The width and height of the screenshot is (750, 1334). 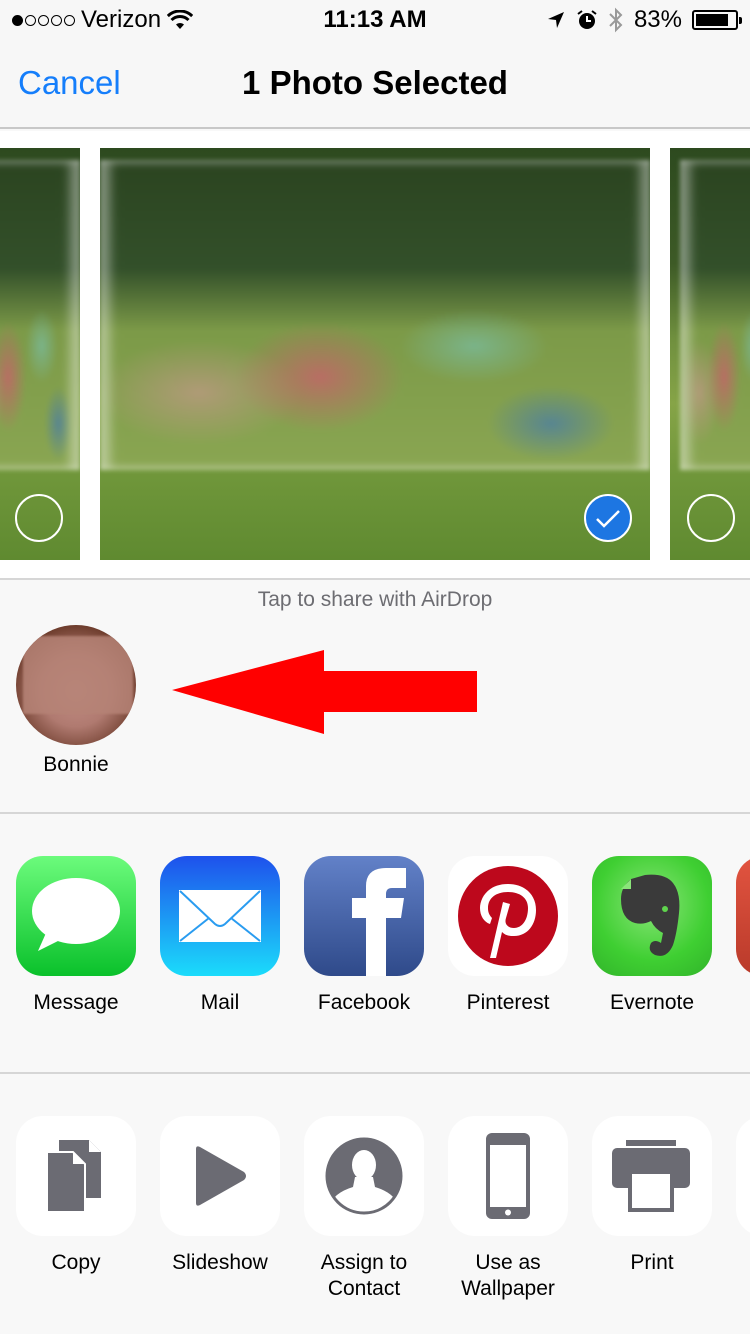 I want to click on share-app-facebook: Facebook, so click(x=364, y=936).